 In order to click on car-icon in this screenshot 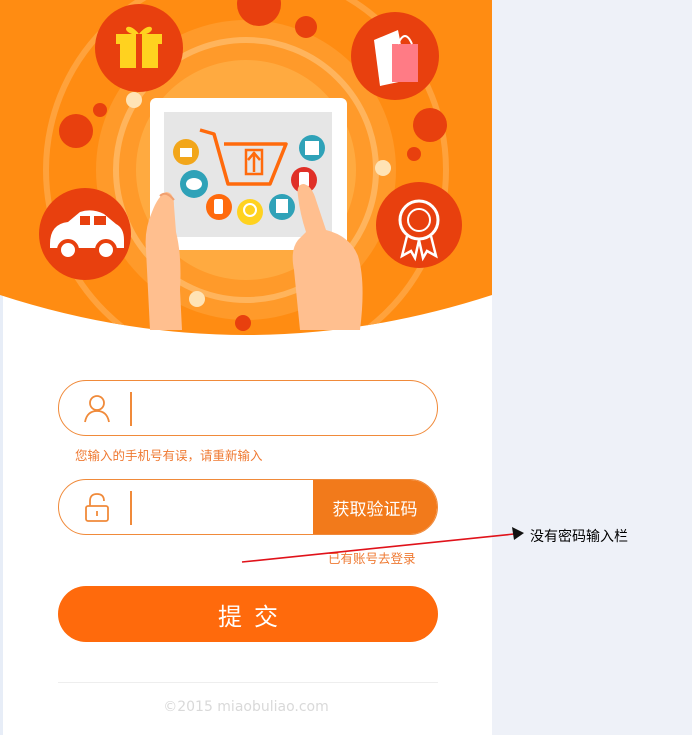, I will do `click(85, 234)`.